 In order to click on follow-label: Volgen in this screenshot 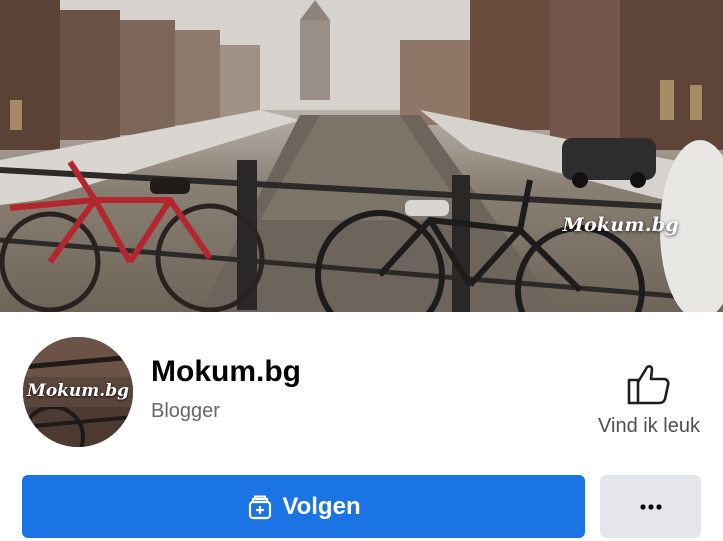, I will do `click(321, 506)`.